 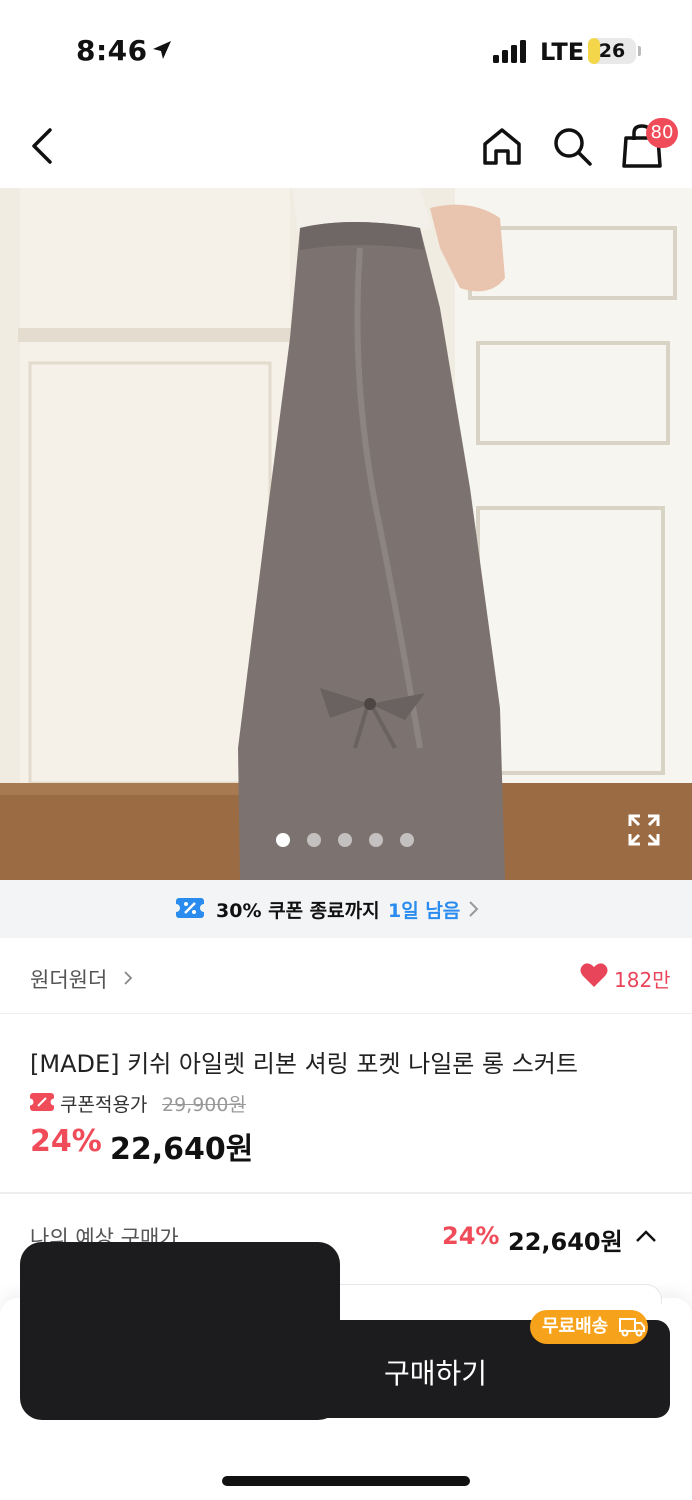 I want to click on battery-nub, so click(x=639, y=51).